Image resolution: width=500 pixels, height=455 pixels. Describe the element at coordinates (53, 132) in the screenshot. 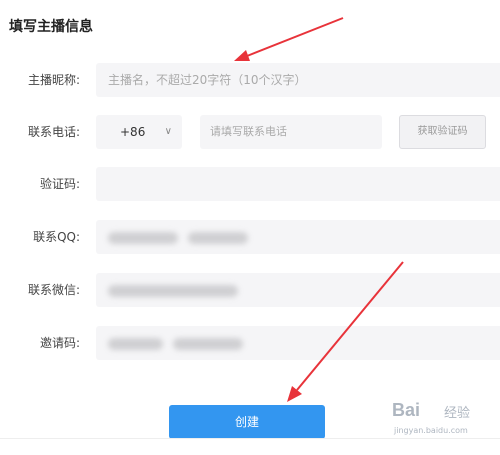

I see `phone-label: 联系电话:` at that location.